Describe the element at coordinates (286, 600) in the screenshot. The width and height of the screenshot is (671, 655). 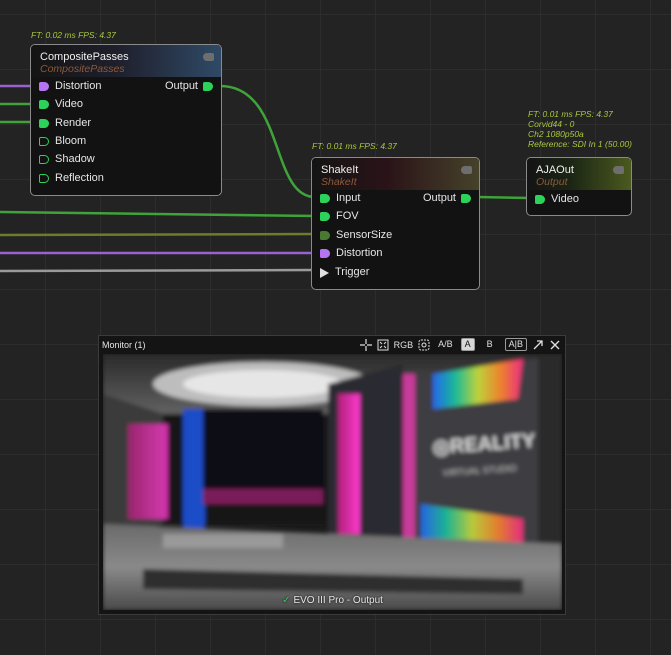
I see `check-icon: ✓` at that location.